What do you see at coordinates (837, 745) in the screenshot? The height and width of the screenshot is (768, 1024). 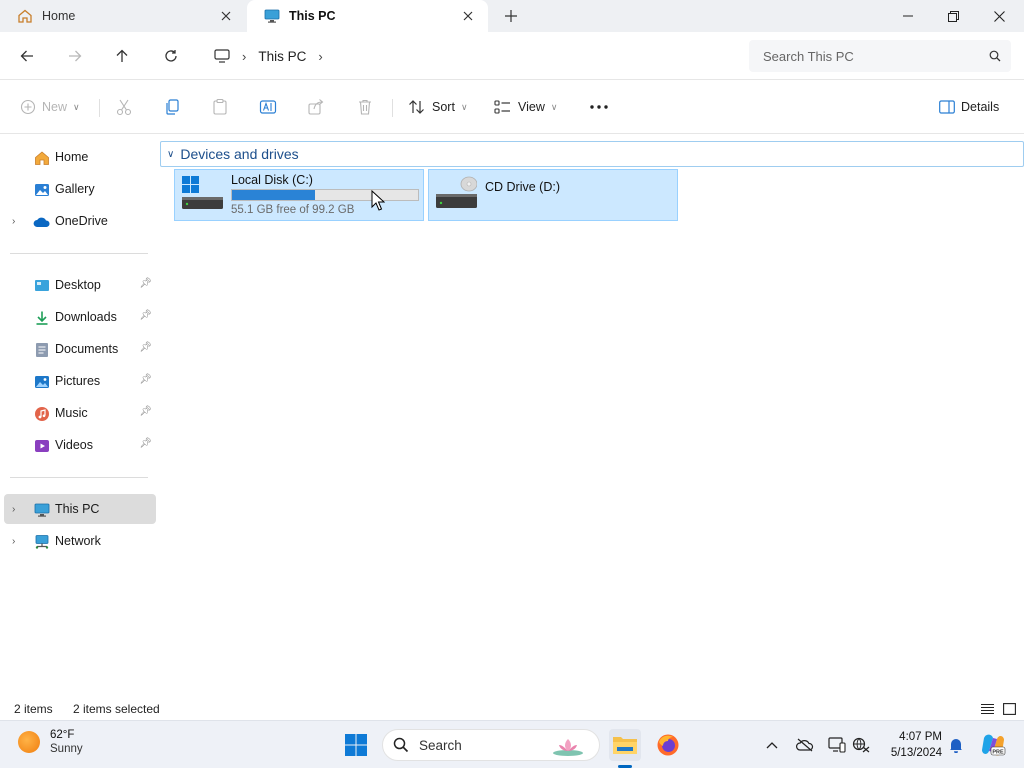 I see `display-icon` at bounding box center [837, 745].